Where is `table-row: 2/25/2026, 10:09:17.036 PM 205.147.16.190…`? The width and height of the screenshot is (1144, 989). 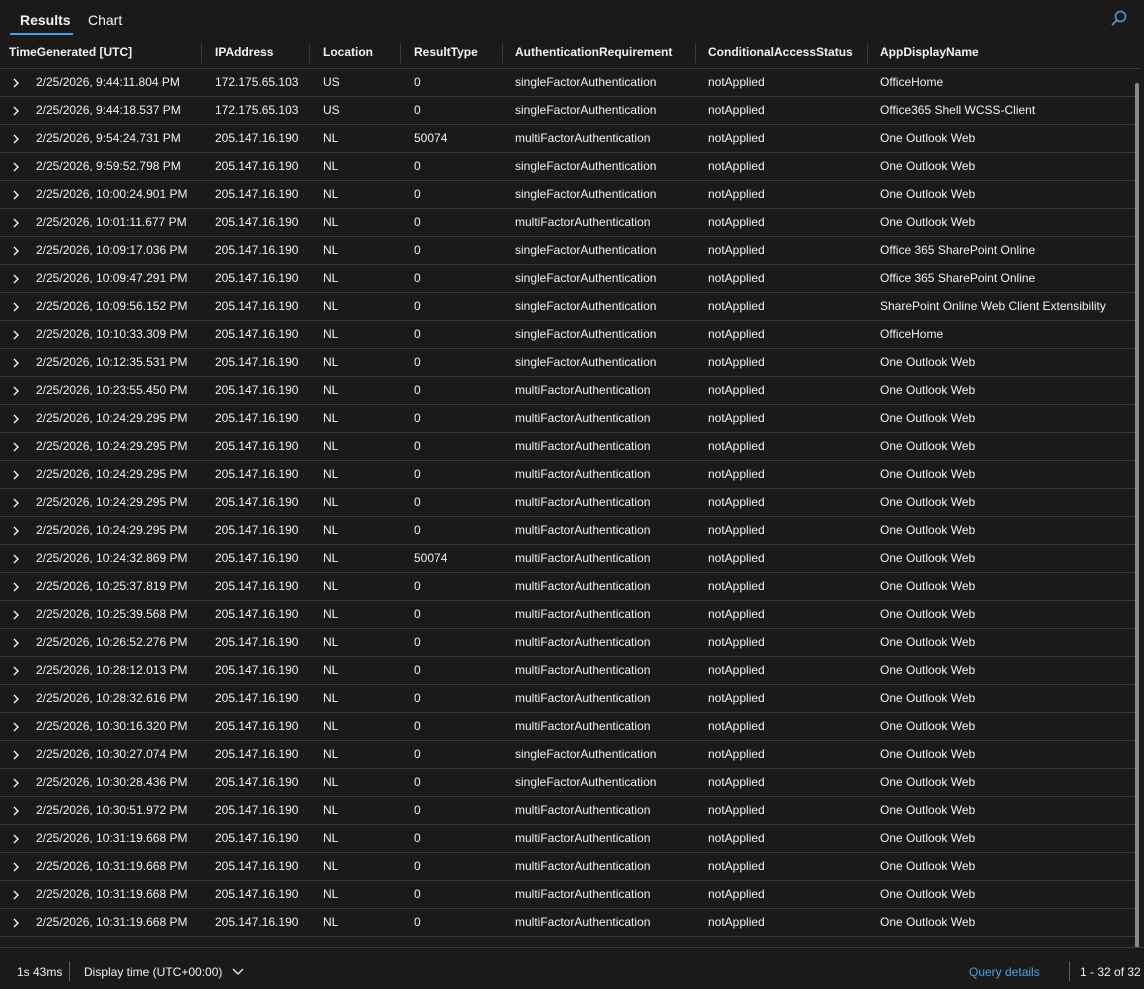 table-row: 2/25/2026, 10:09:17.036 PM 205.147.16.190… is located at coordinates (568, 251).